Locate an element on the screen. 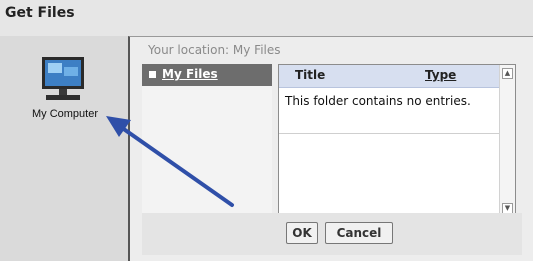 This screenshot has height=261, width=533. button-bar: OK Cancel is located at coordinates (332, 234).